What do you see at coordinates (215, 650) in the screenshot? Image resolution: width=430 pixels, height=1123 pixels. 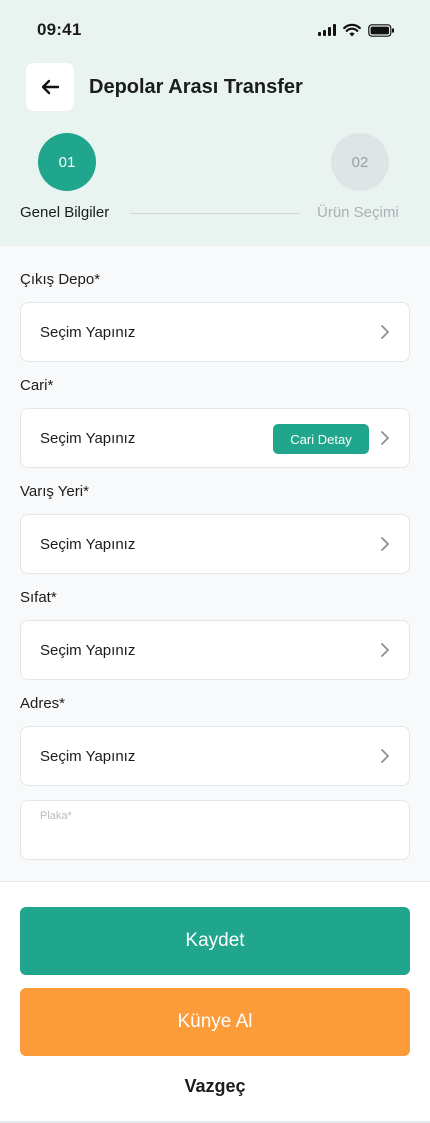 I see `select-sifat: Seçim Yapınız` at bounding box center [215, 650].